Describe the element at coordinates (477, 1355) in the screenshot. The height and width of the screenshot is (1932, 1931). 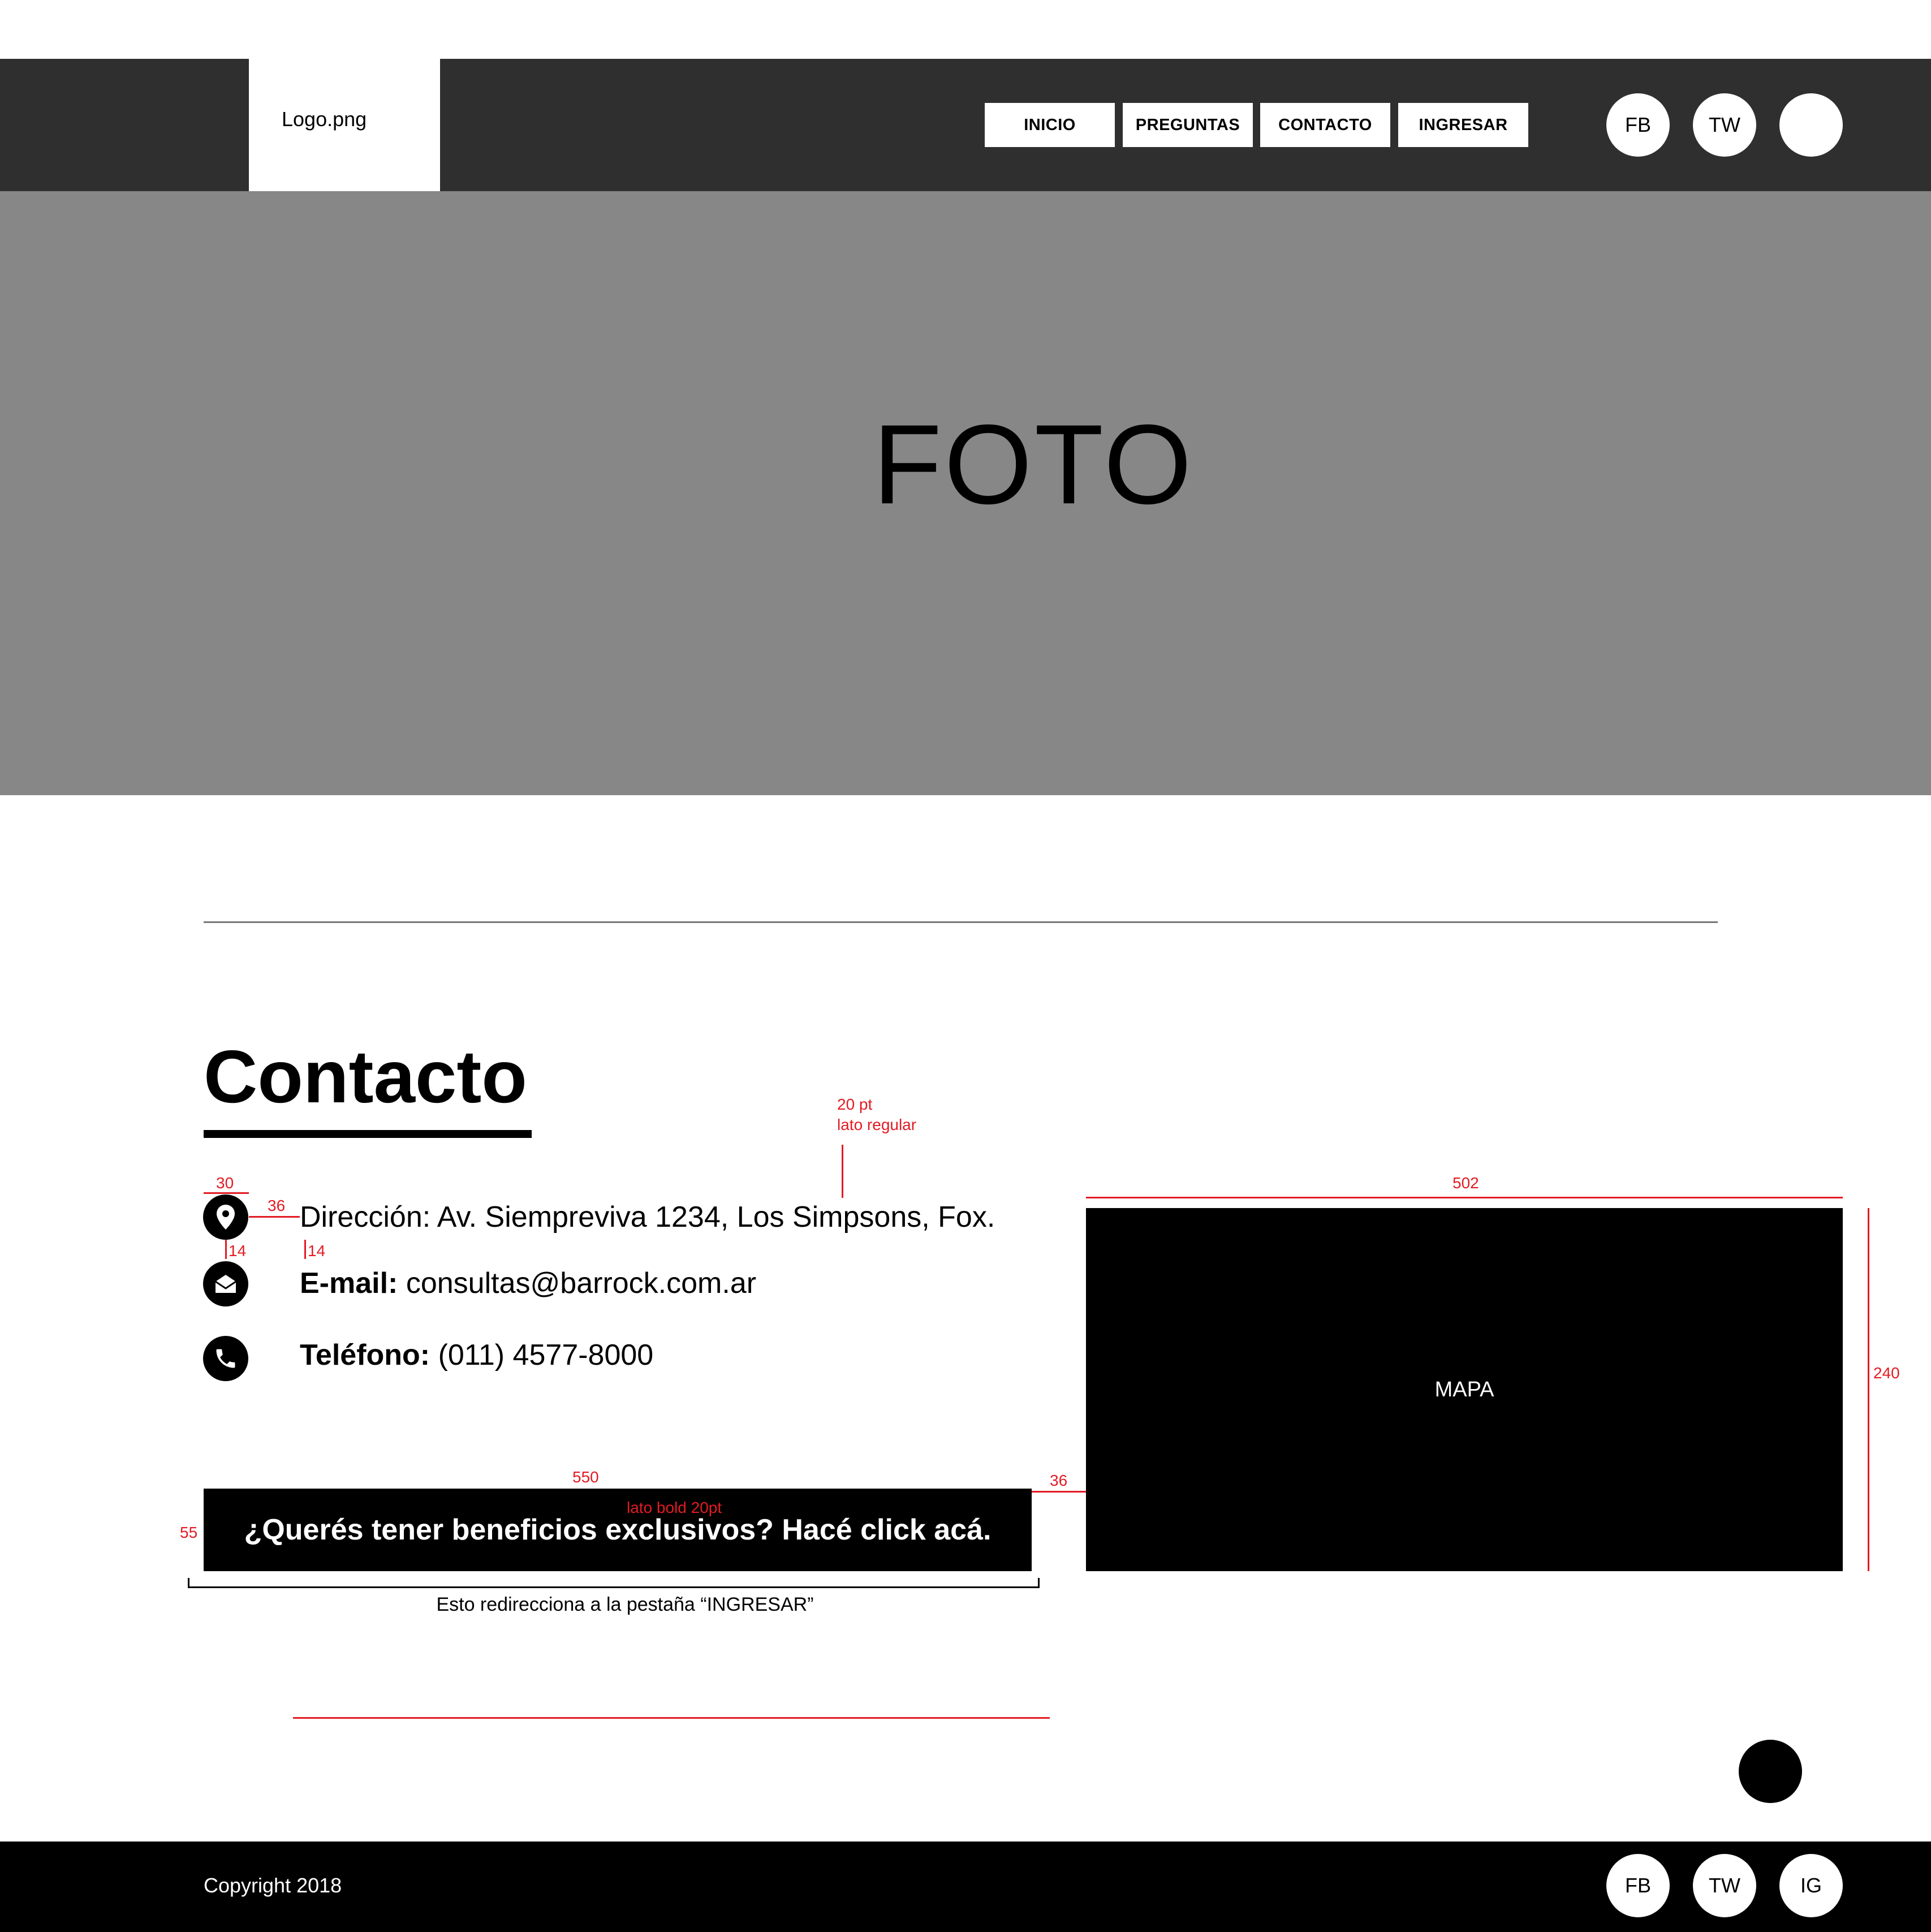
I see `phone-text: Teléfono: (011) 4577-8000` at that location.